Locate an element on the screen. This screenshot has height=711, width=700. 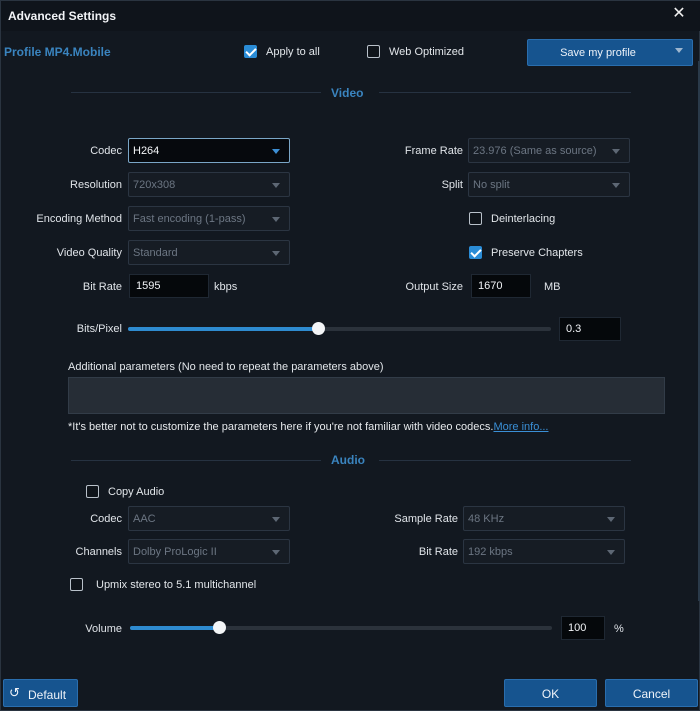
resolution-value: 720x308 is located at coordinates (154, 185).